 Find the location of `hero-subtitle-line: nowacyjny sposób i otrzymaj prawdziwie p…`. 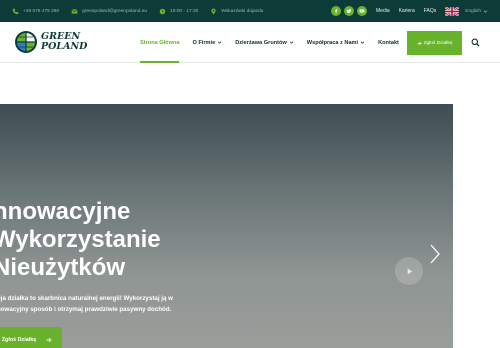

hero-subtitle-line: nowacyjny sposób i otrzymaj prawdziwie p… is located at coordinates (86, 309).